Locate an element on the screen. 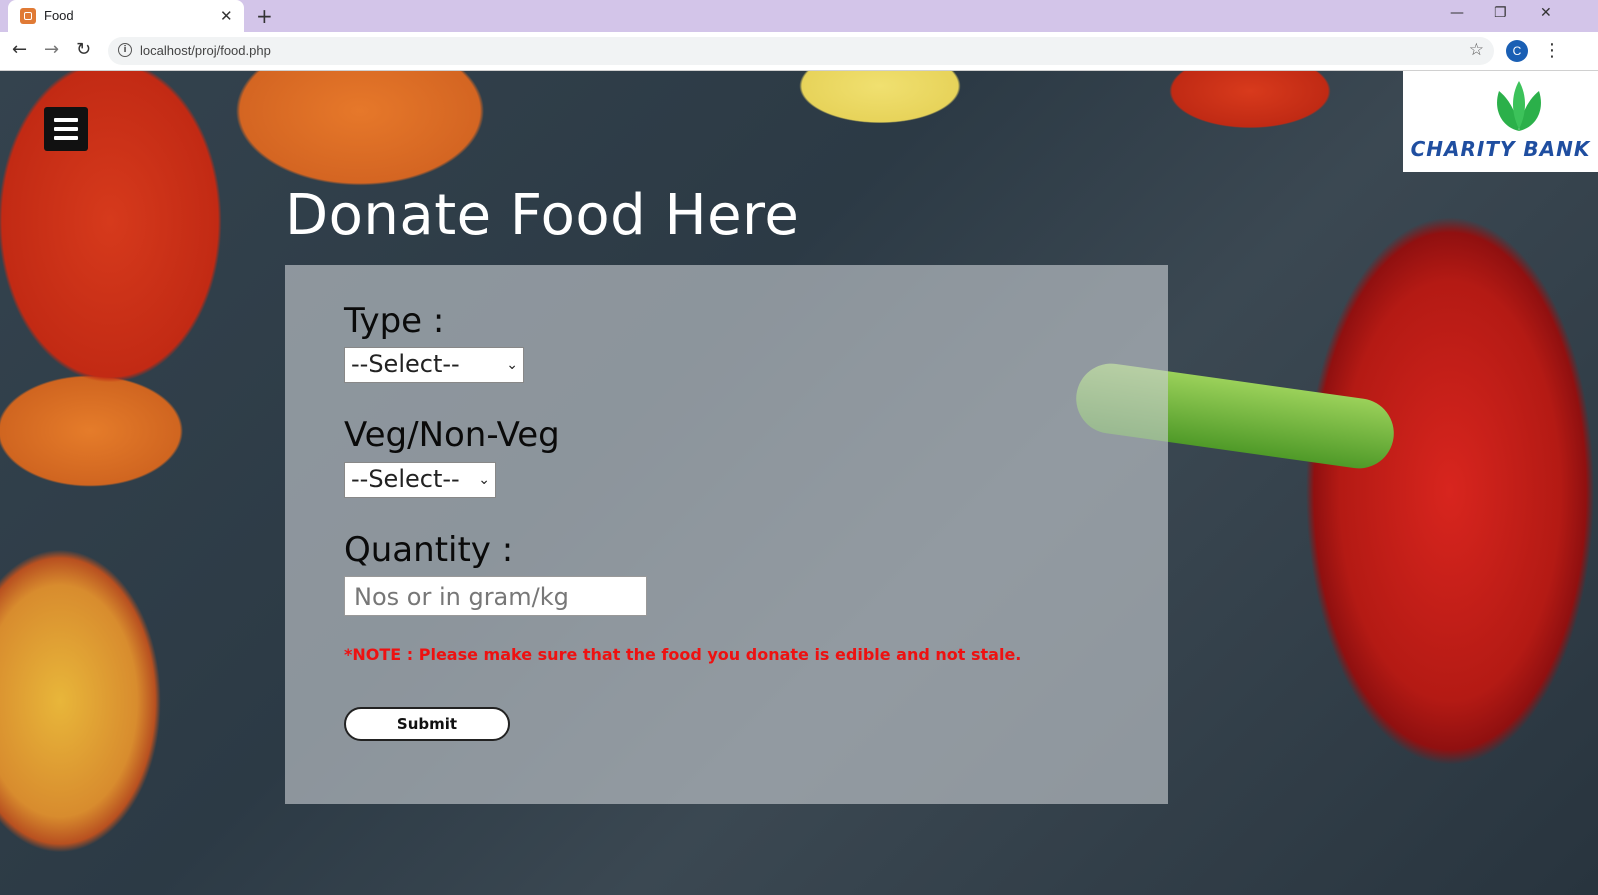 This screenshot has width=1598, height=895. veg-nonveg-select: --Select-- ⌄ is located at coordinates (420, 480).